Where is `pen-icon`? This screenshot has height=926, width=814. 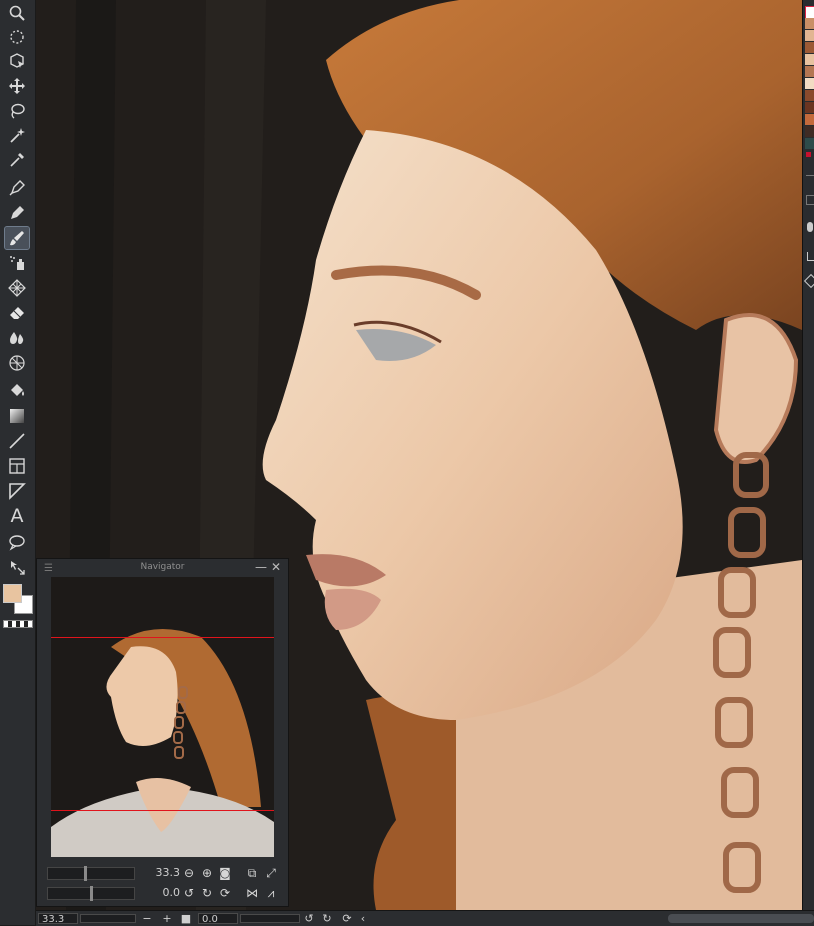 pen-icon is located at coordinates (17, 188).